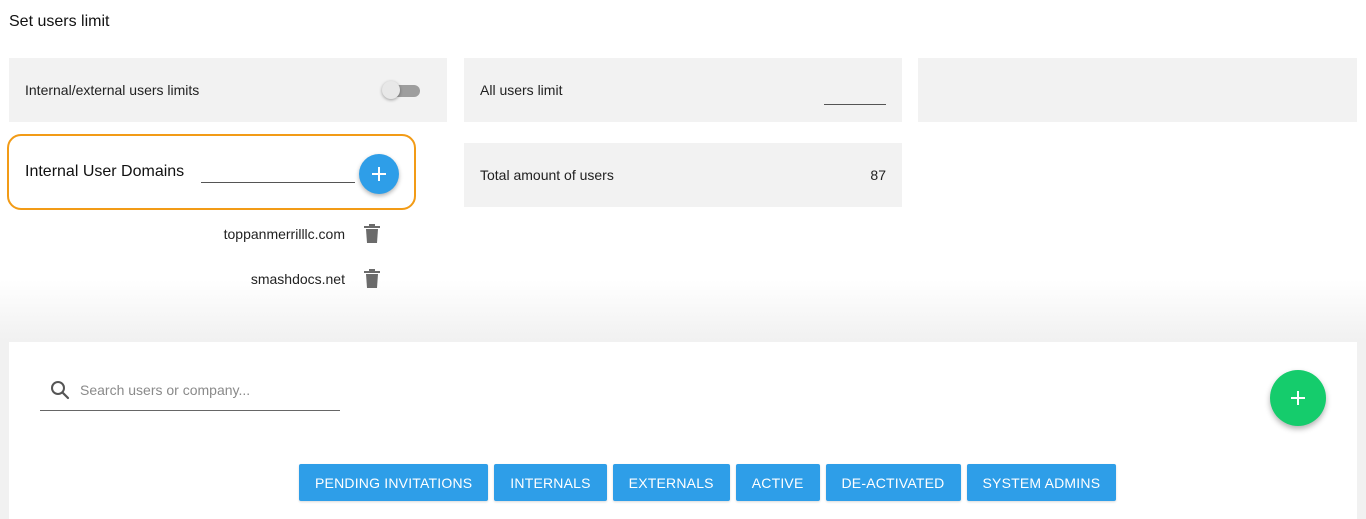 This screenshot has height=519, width=1366. I want to click on search-input, so click(205, 390).